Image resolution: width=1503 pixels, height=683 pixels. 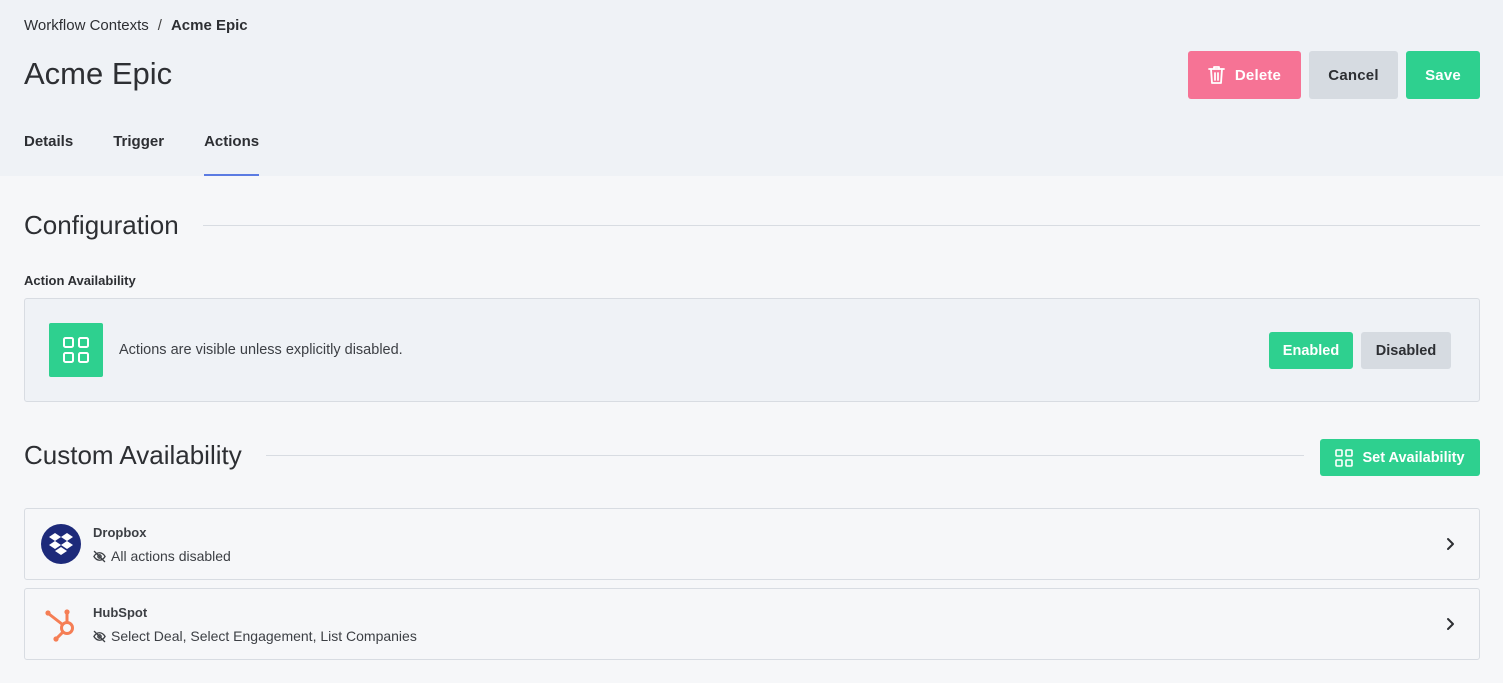 What do you see at coordinates (80, 280) in the screenshot?
I see `action-availability-label: Action Availability` at bounding box center [80, 280].